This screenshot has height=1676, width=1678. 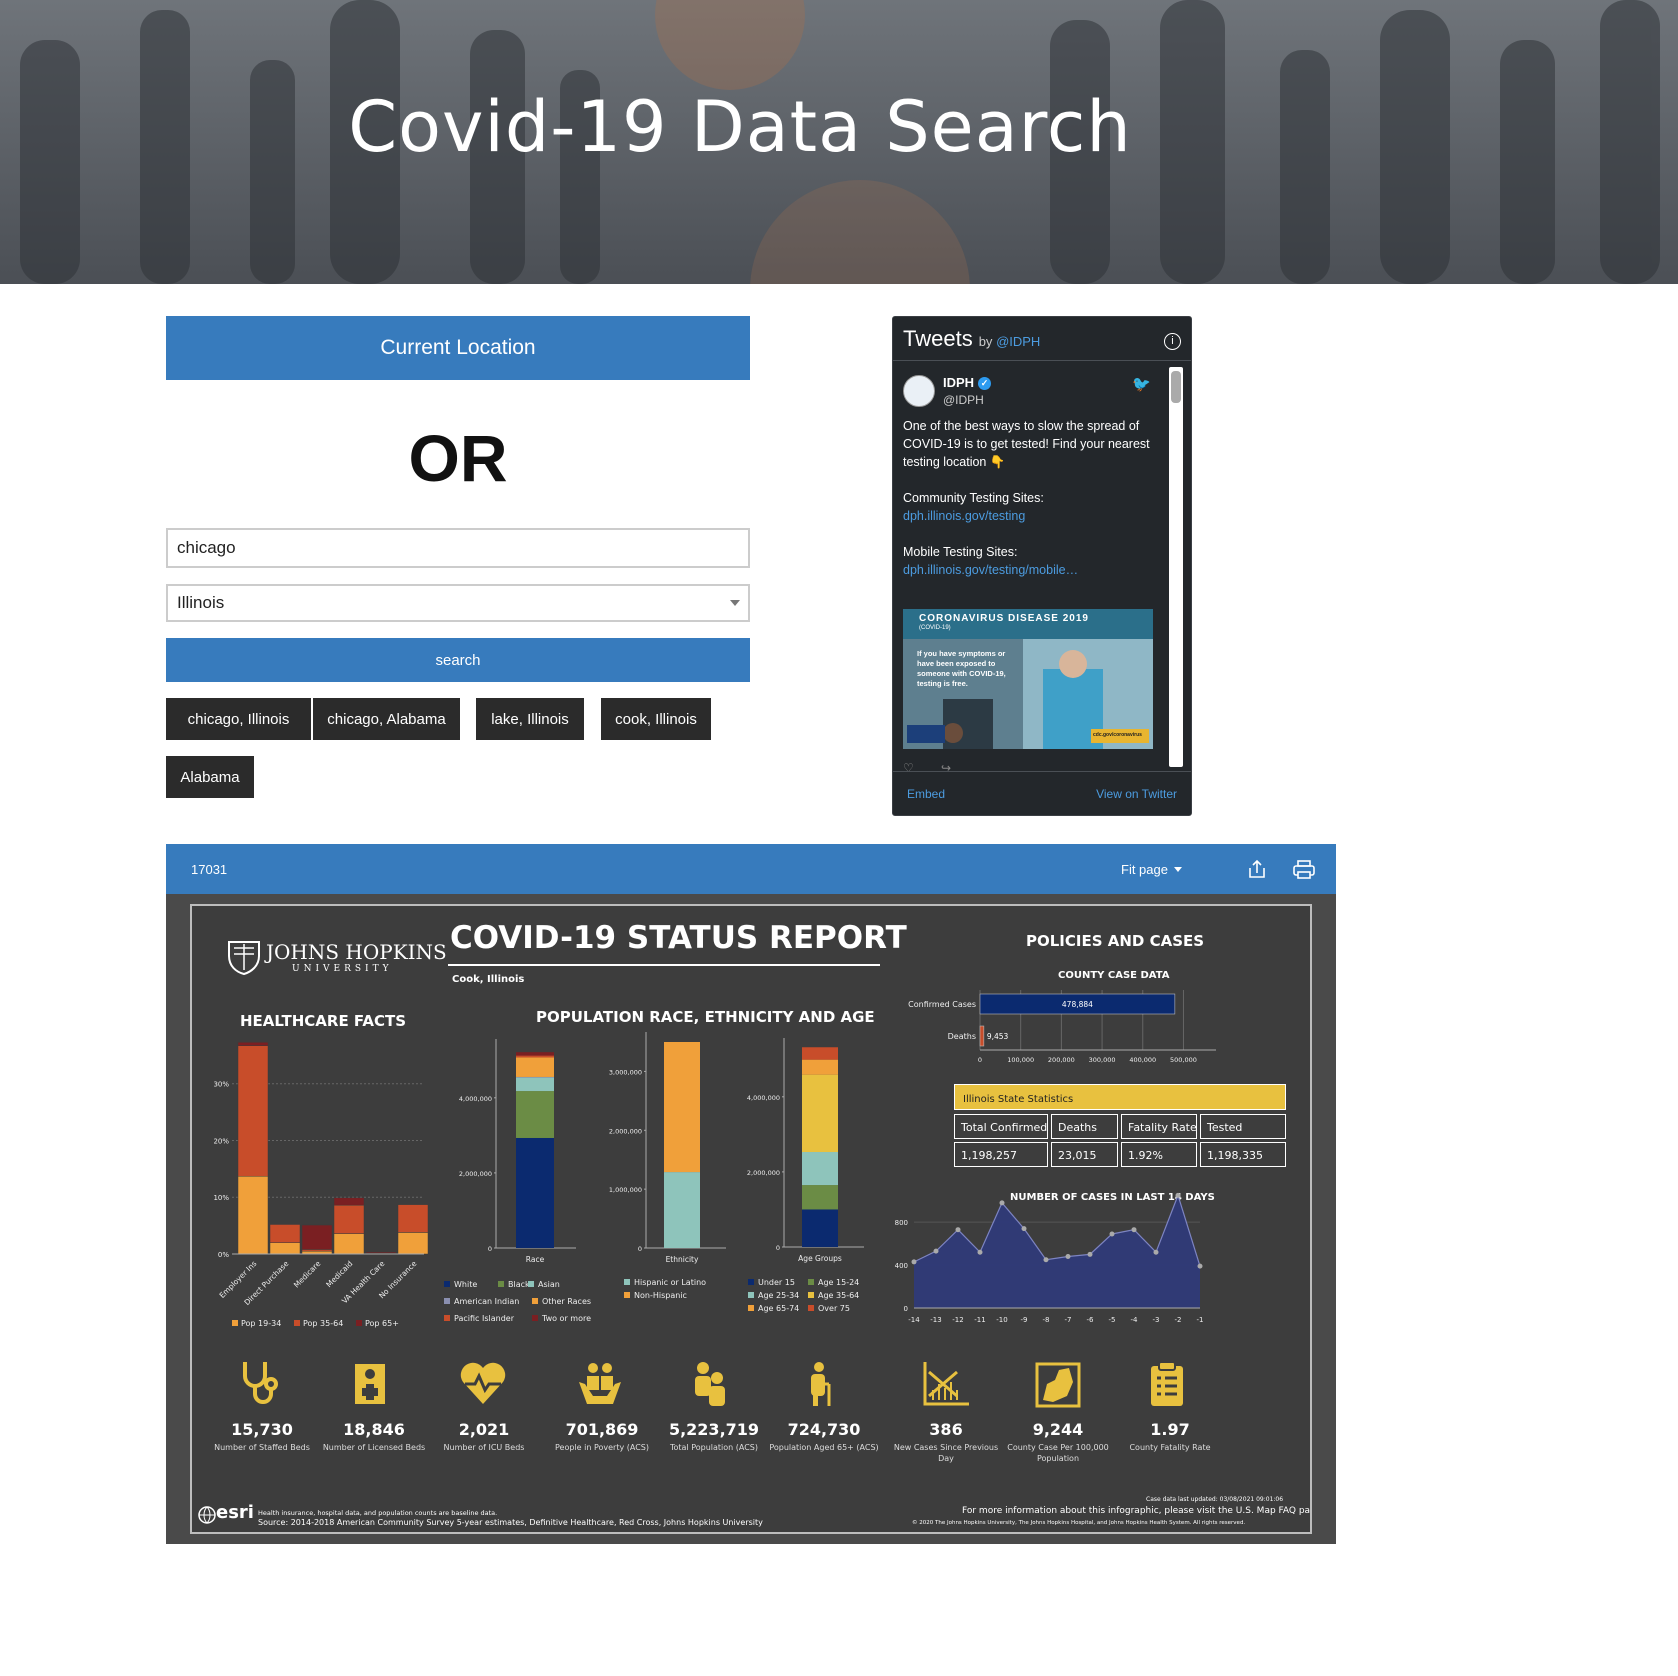 What do you see at coordinates (735, 603) in the screenshot?
I see `chevron-down-icon` at bounding box center [735, 603].